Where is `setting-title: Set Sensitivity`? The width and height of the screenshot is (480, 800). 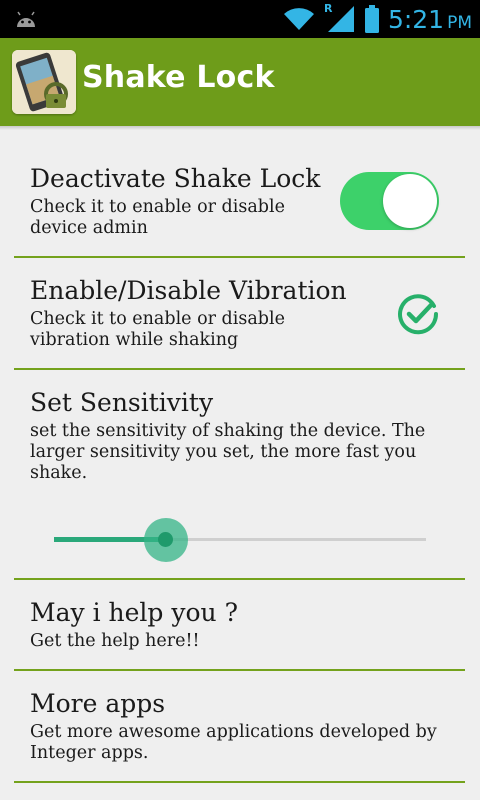
setting-title: Set Sensitivity is located at coordinates (122, 402).